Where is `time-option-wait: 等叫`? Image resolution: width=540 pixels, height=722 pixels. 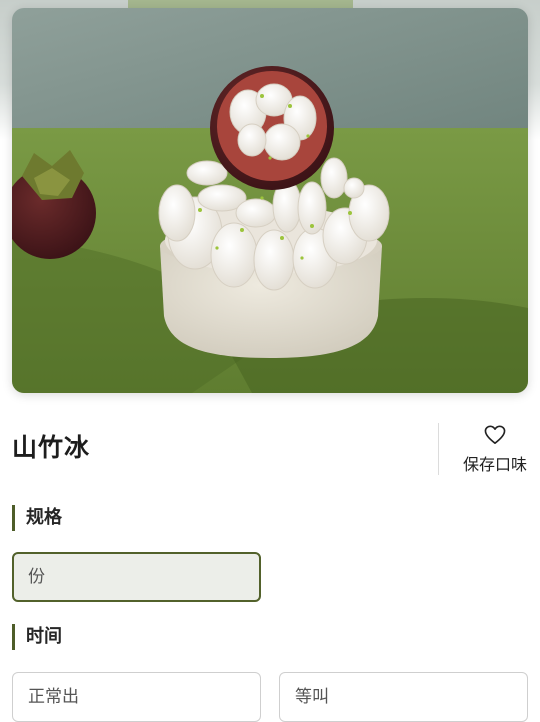 time-option-wait: 等叫 is located at coordinates (403, 697).